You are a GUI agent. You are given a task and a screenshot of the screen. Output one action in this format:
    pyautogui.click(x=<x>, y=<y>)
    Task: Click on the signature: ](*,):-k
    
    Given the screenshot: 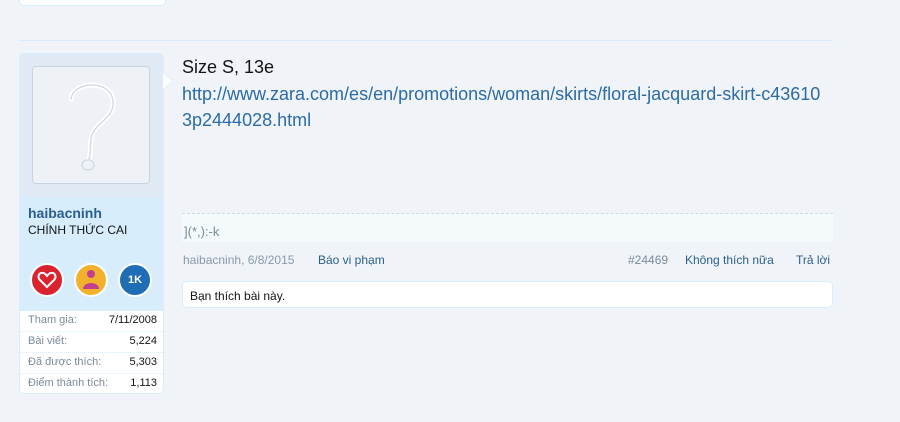 What is the action you would take?
    pyautogui.click(x=507, y=227)
    